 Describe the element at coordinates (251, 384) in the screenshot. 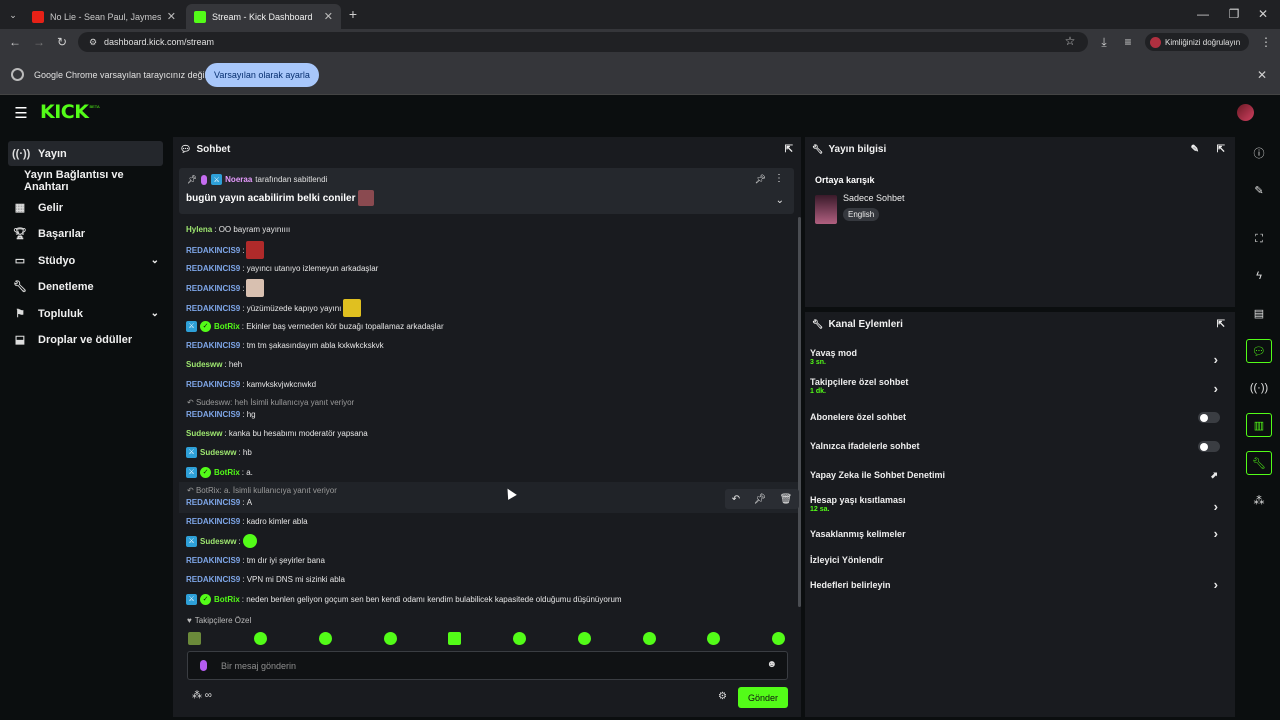

I see `chat-message: REDAKINCIS9: kamvkskvjwkcnwkd` at that location.